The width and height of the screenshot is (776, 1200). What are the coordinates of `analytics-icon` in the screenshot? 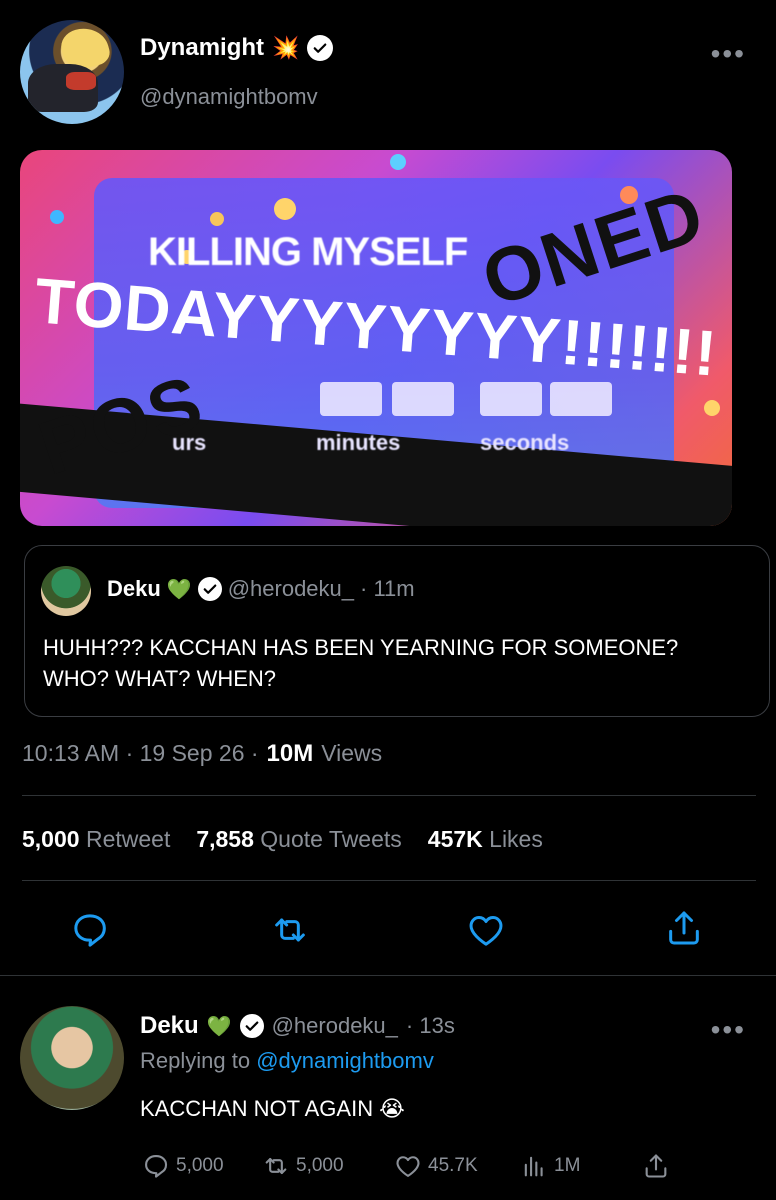 It's located at (533, 1166).